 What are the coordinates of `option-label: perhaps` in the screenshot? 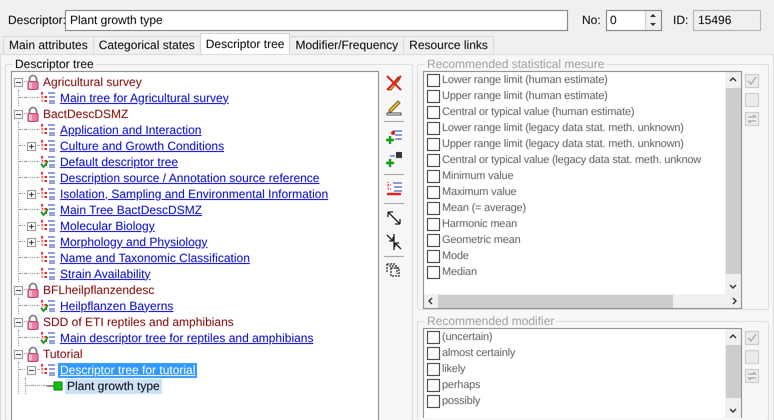 It's located at (461, 385).